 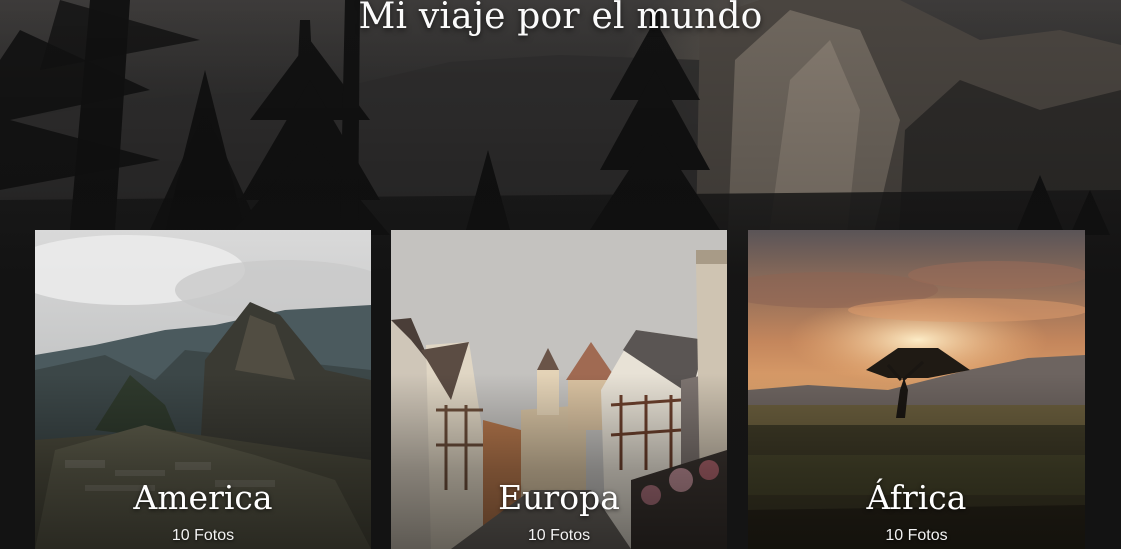 What do you see at coordinates (560, 18) in the screenshot?
I see `page-title: Mi viaje por el mundo` at bounding box center [560, 18].